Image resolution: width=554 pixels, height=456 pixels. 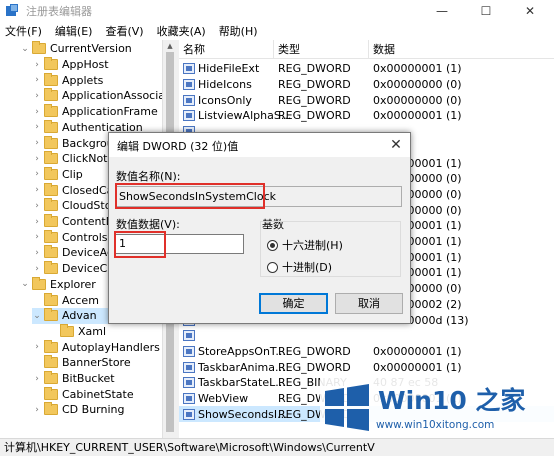 What do you see at coordinates (67, 80) in the screenshot?
I see `tree-item: › Applets` at bounding box center [67, 80].